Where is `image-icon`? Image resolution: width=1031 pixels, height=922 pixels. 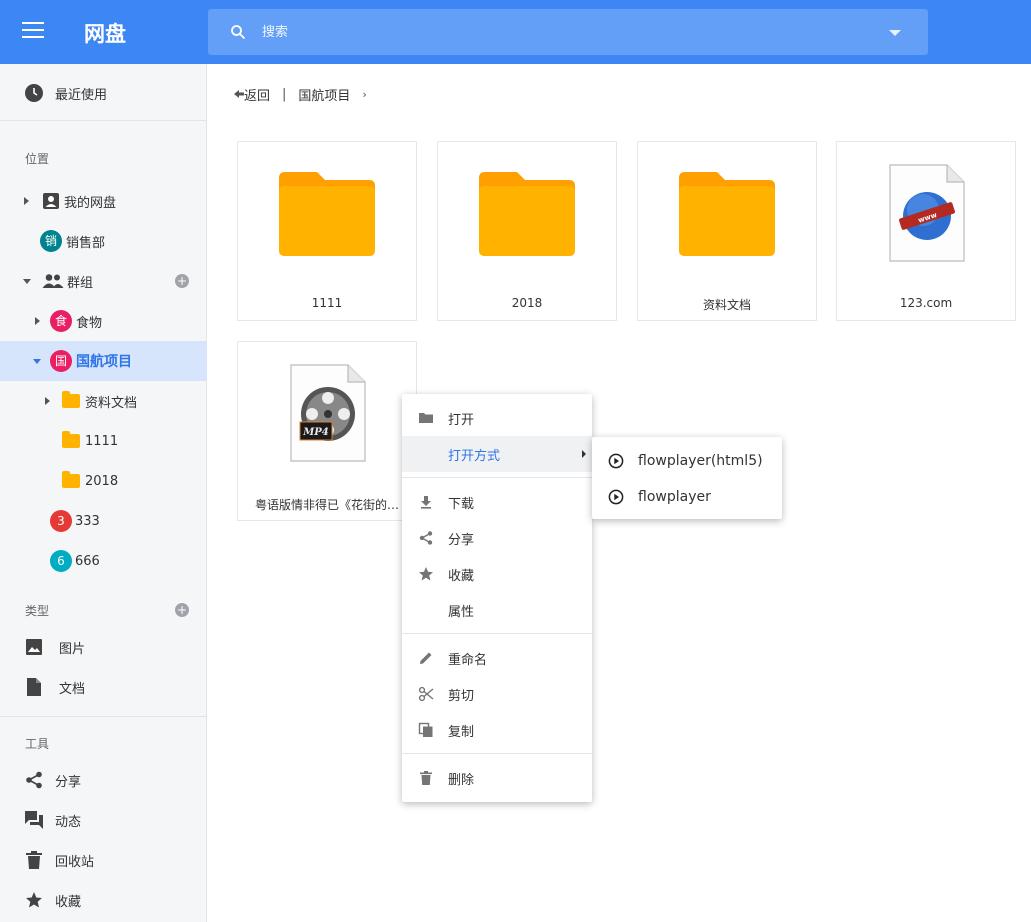 image-icon is located at coordinates (34, 647).